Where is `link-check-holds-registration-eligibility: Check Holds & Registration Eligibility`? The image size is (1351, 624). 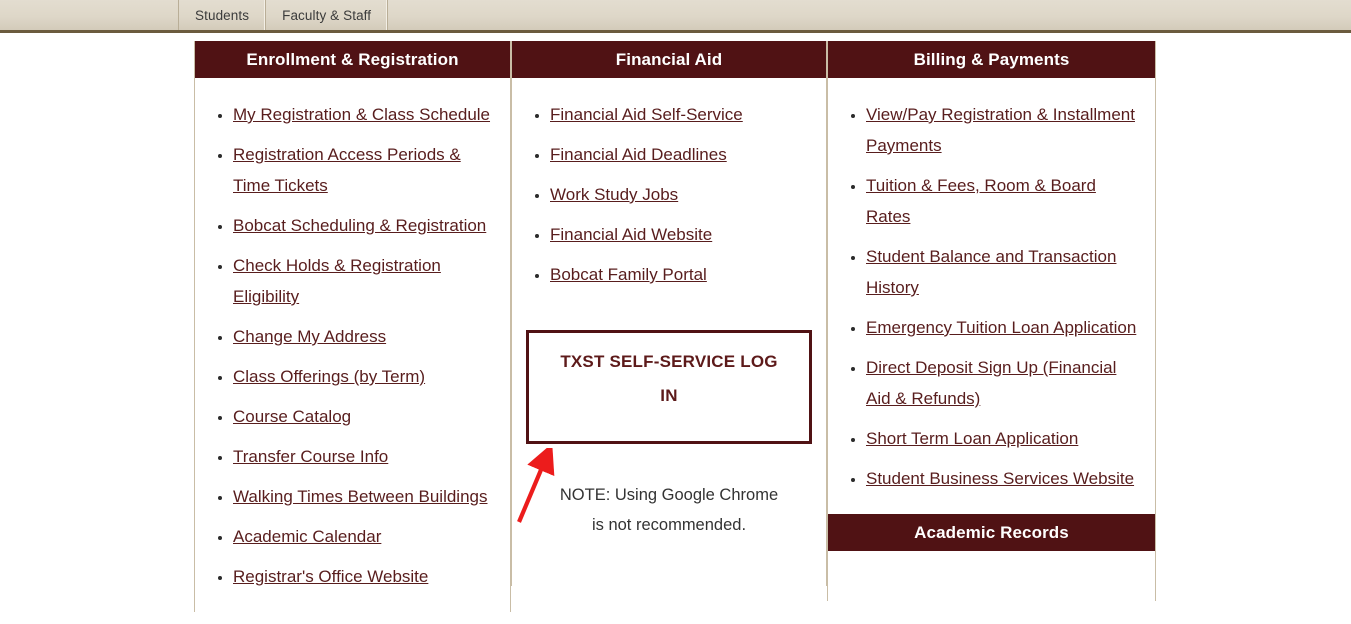
link-check-holds-registration-eligibility: Check Holds & Registration Eligibility is located at coordinates (337, 281).